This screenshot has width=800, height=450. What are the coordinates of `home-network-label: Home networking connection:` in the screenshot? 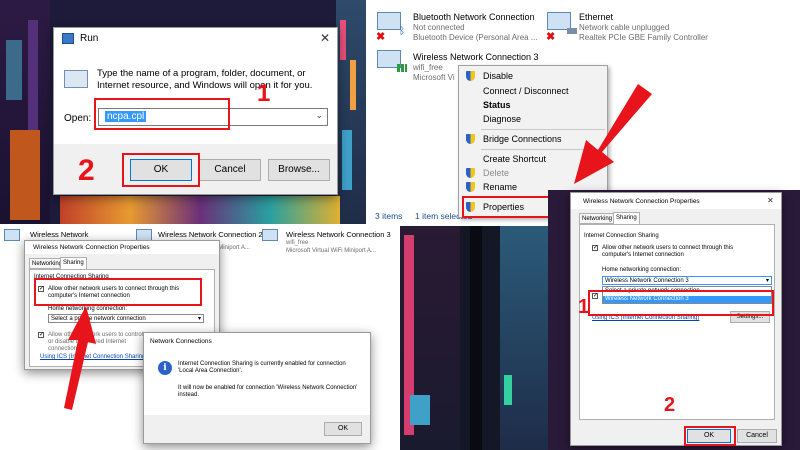 It's located at (642, 270).